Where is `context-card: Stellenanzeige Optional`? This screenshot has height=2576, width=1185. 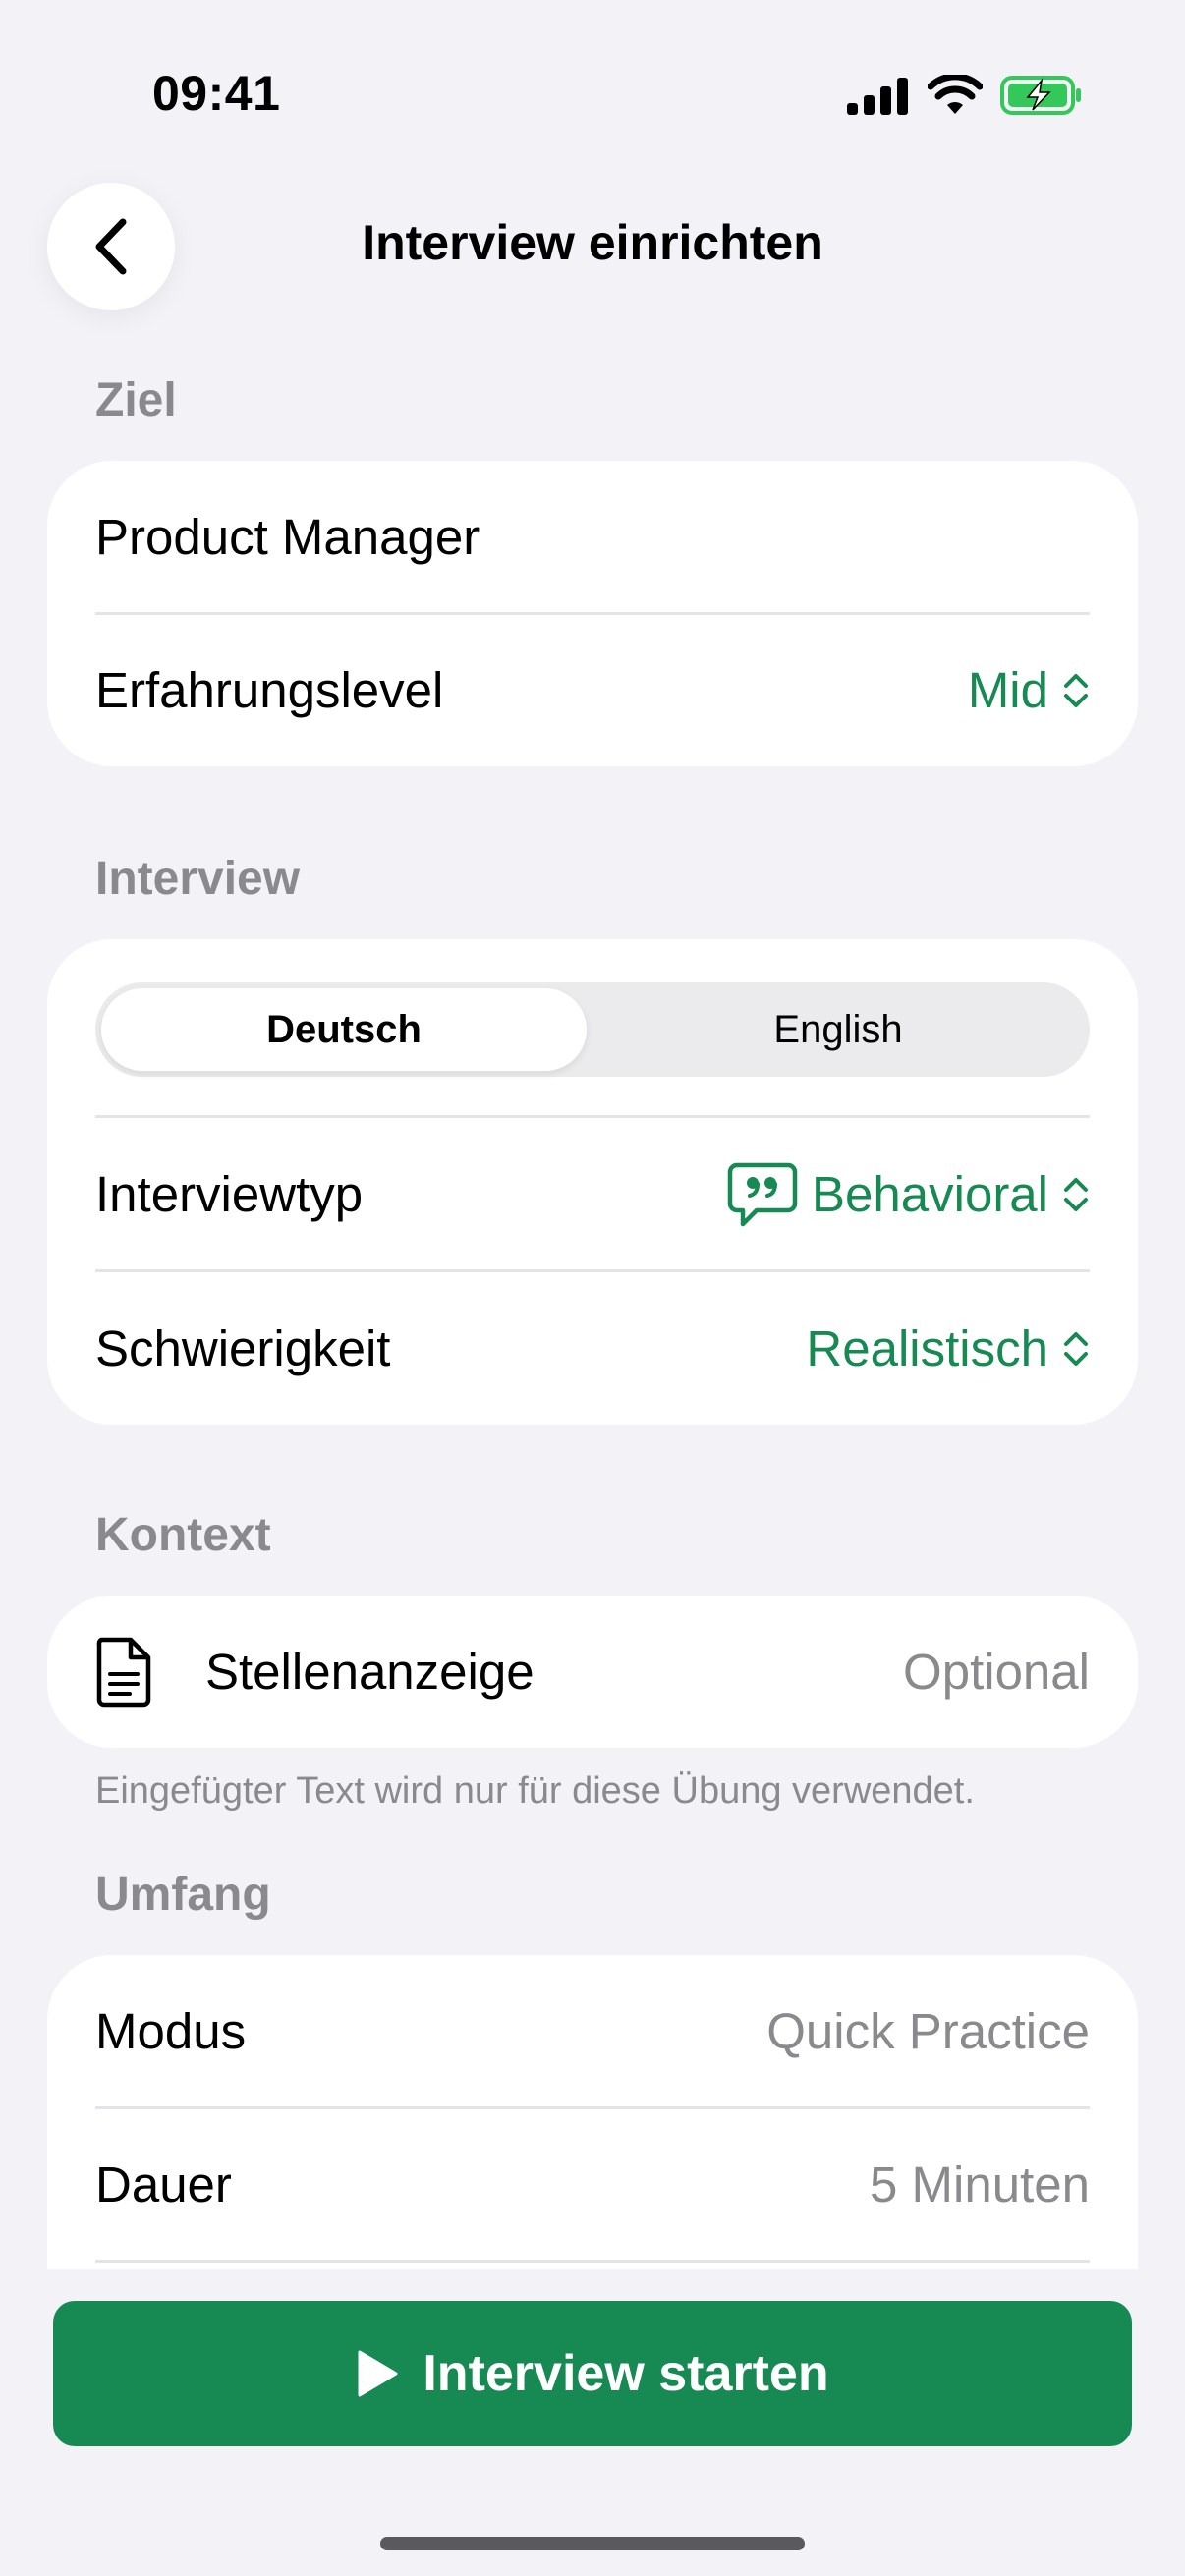 context-card: Stellenanzeige Optional is located at coordinates (592, 1672).